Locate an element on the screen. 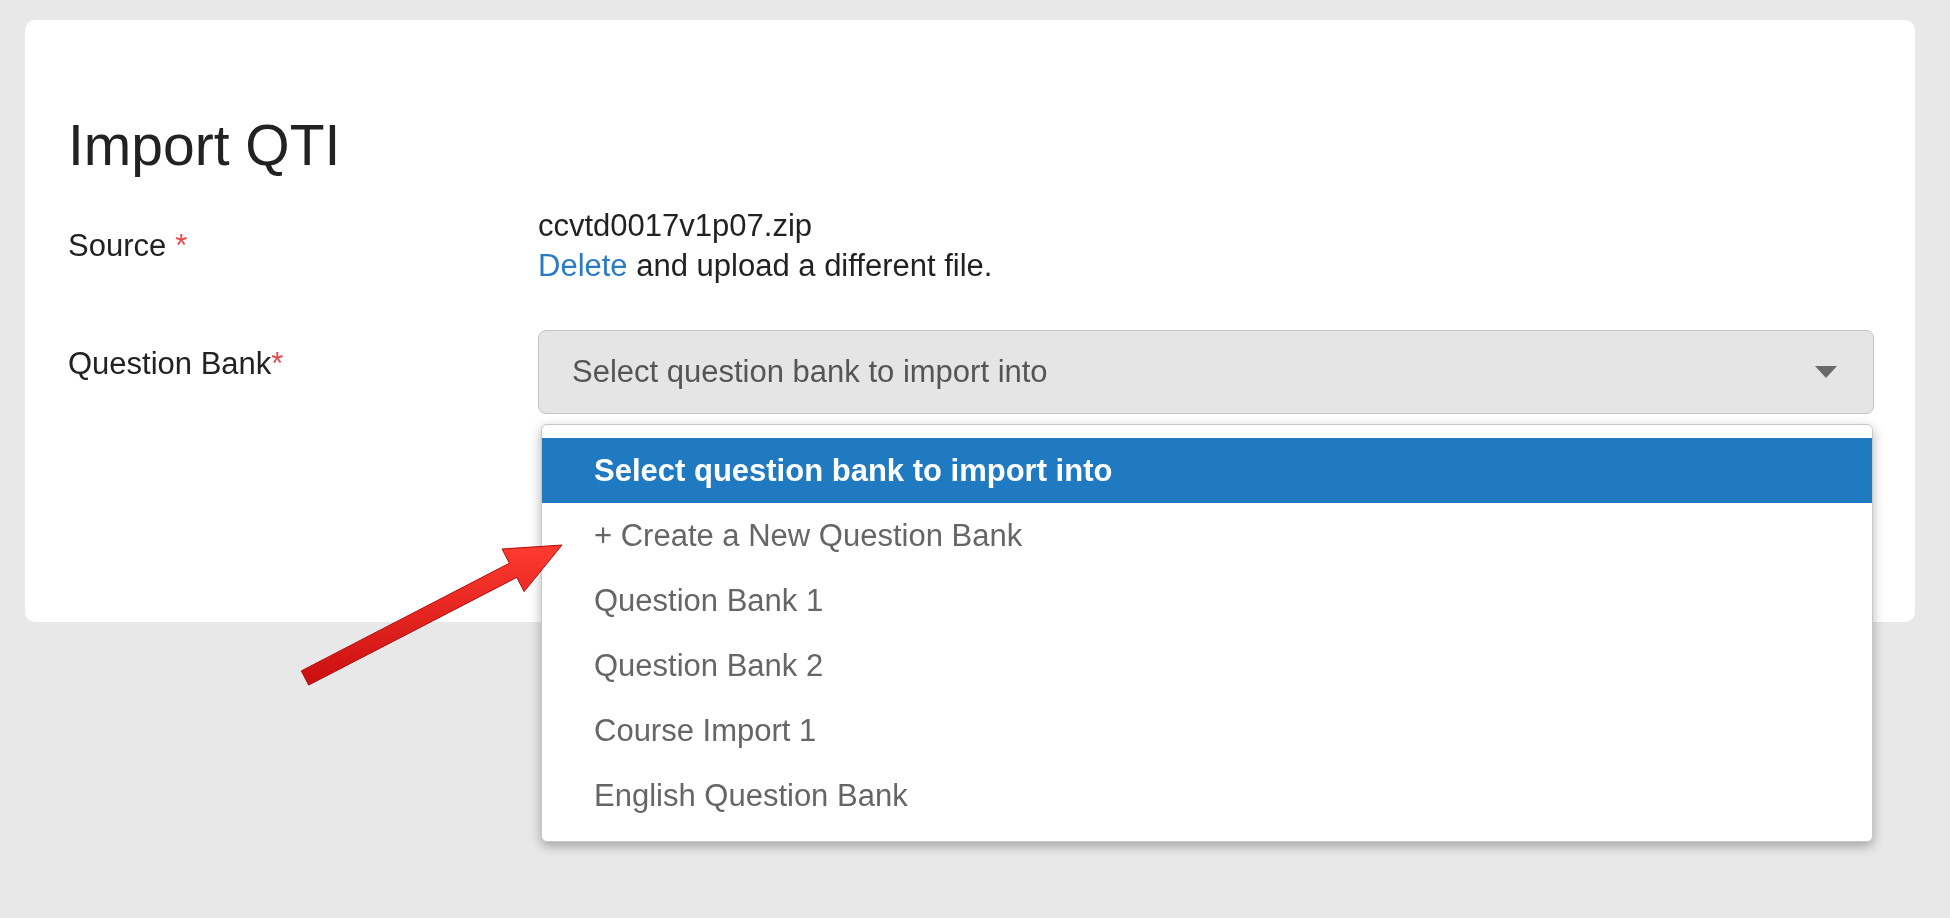 The width and height of the screenshot is (1950, 918). field-label: Question Bank is located at coordinates (170, 364).